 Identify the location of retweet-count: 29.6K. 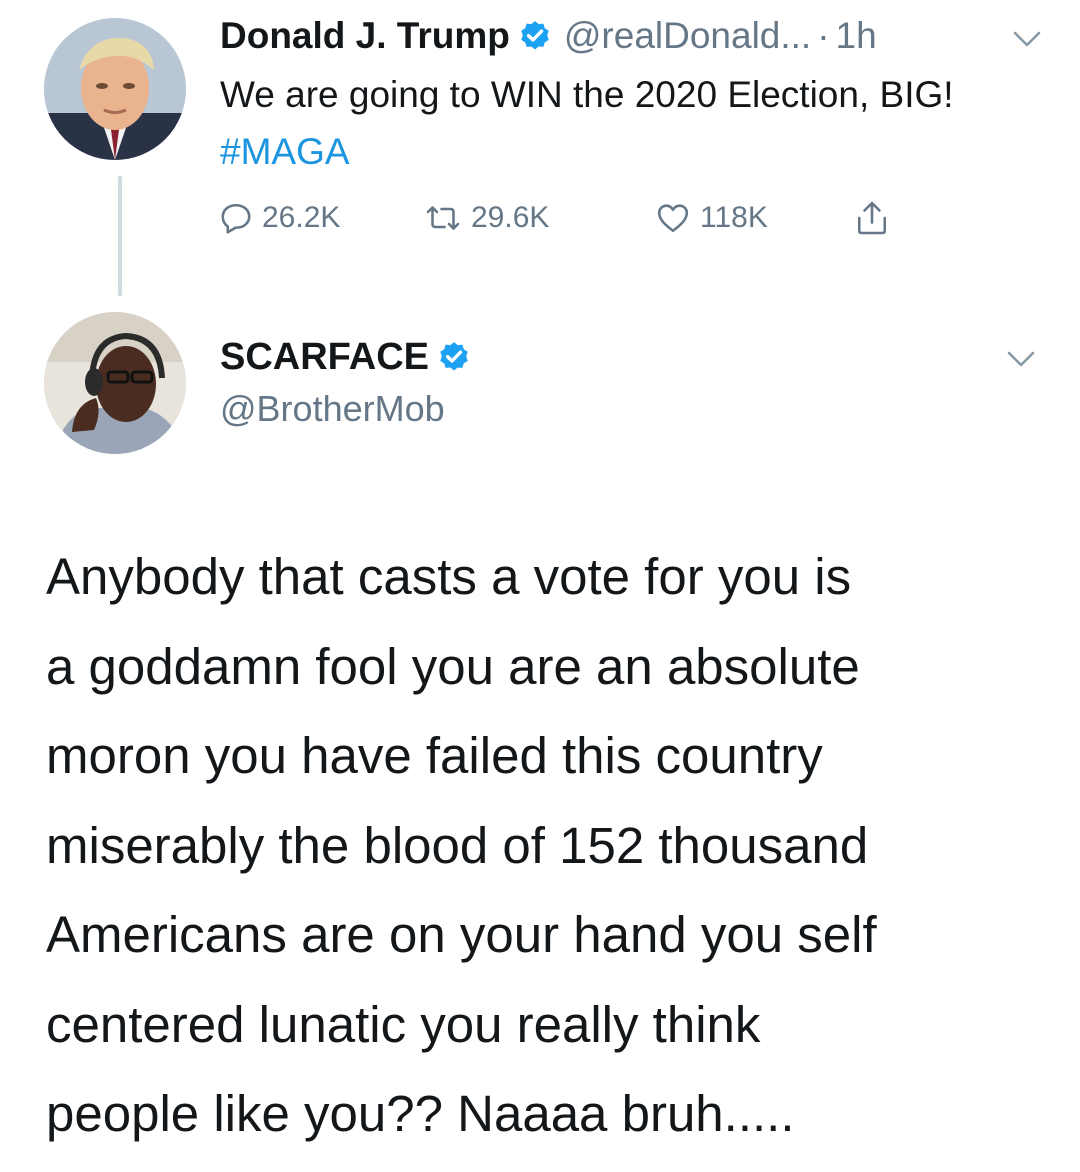
(510, 217).